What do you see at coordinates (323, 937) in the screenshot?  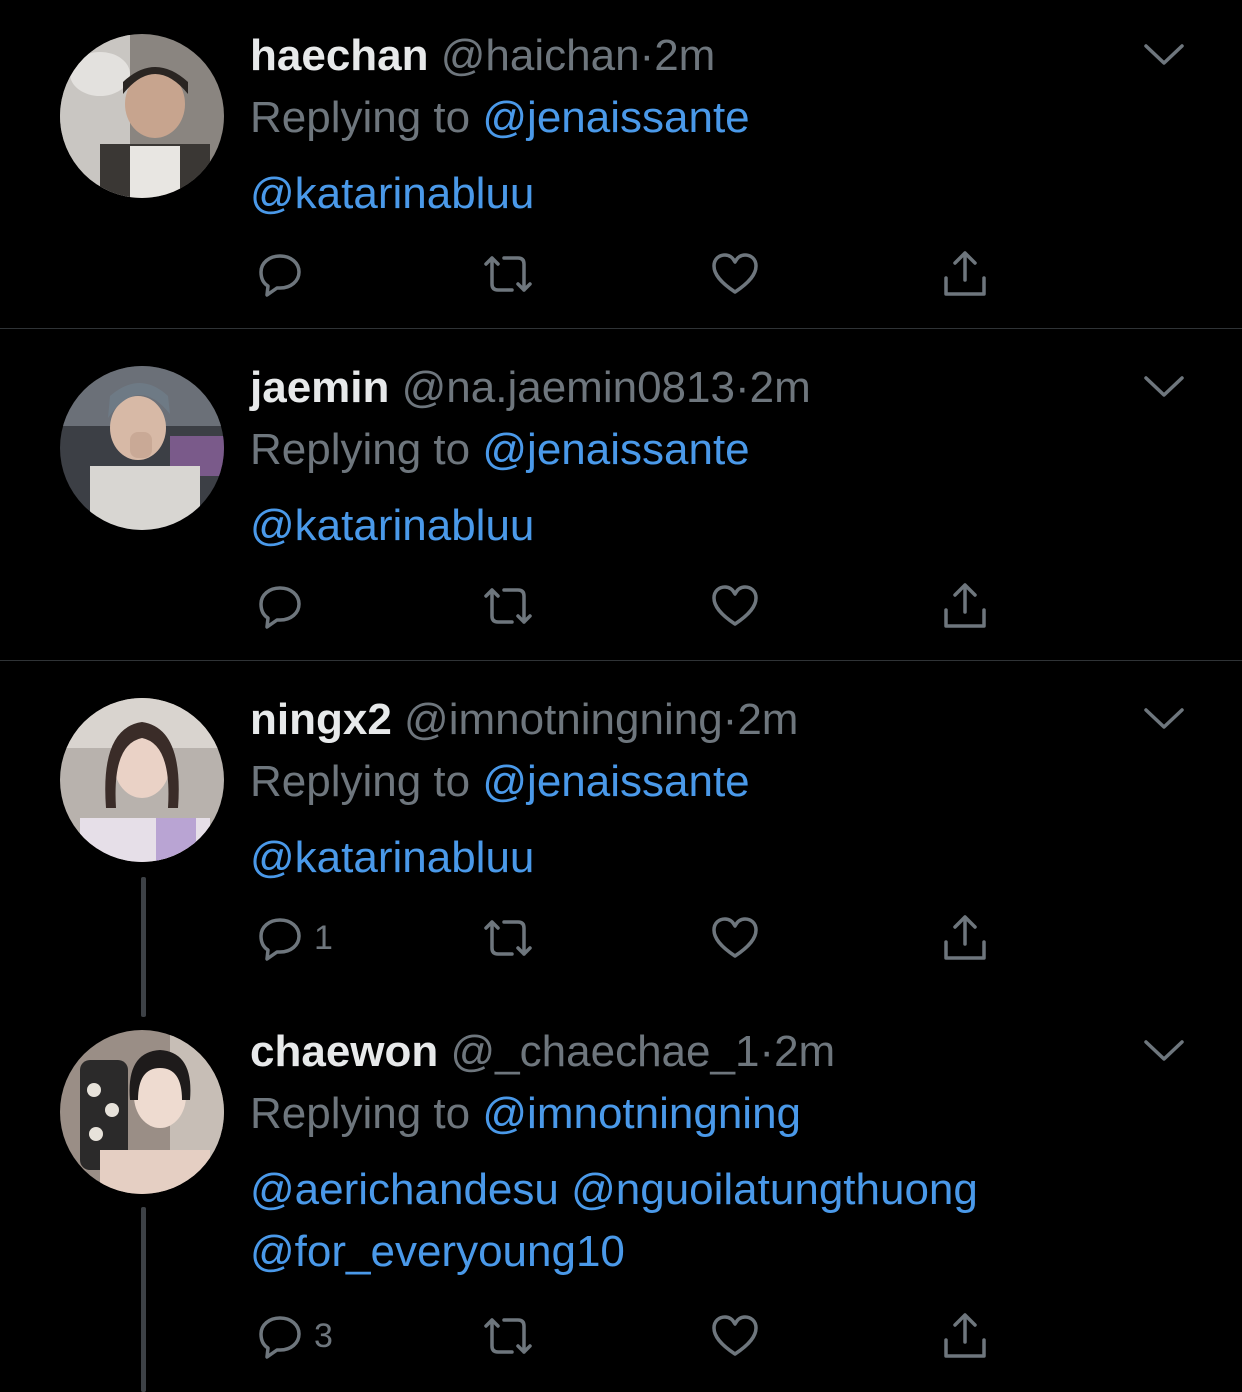 I see `reply-count: 1` at bounding box center [323, 937].